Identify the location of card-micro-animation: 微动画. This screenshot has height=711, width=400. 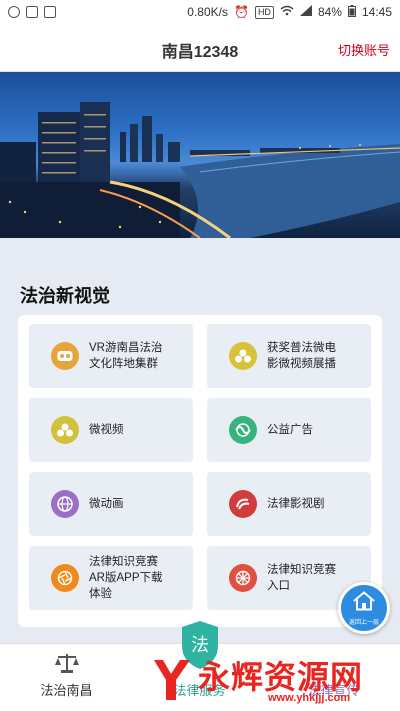
(111, 504).